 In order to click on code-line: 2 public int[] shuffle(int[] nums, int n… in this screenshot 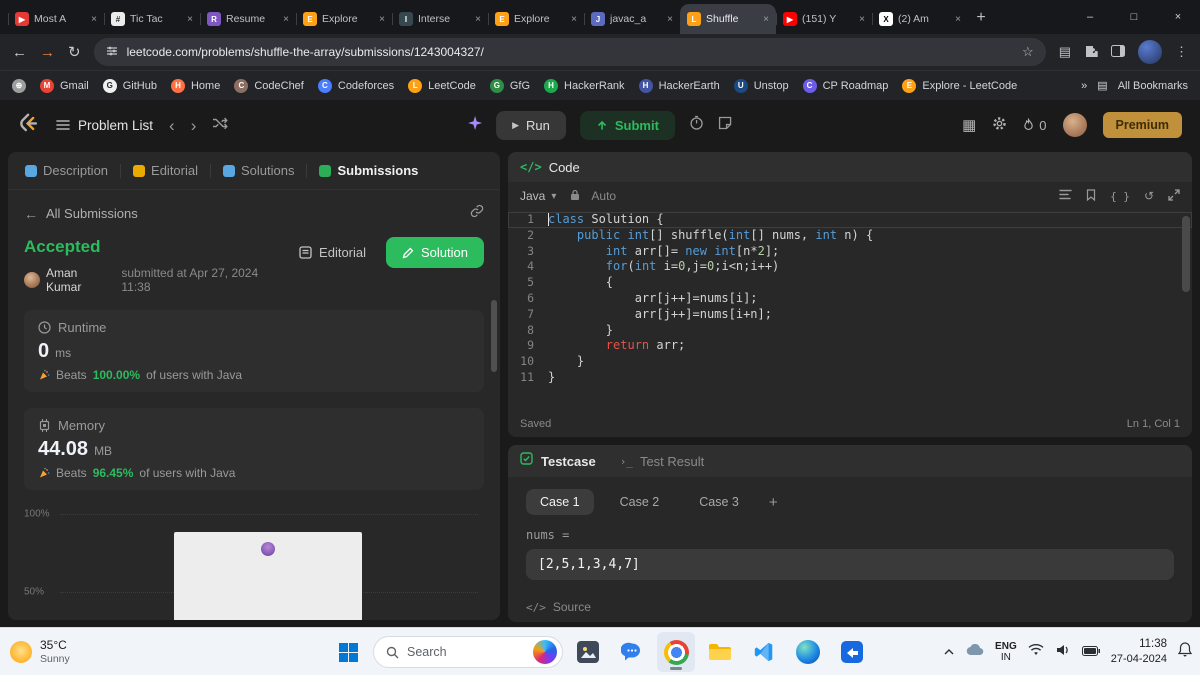, I will do `click(850, 236)`.